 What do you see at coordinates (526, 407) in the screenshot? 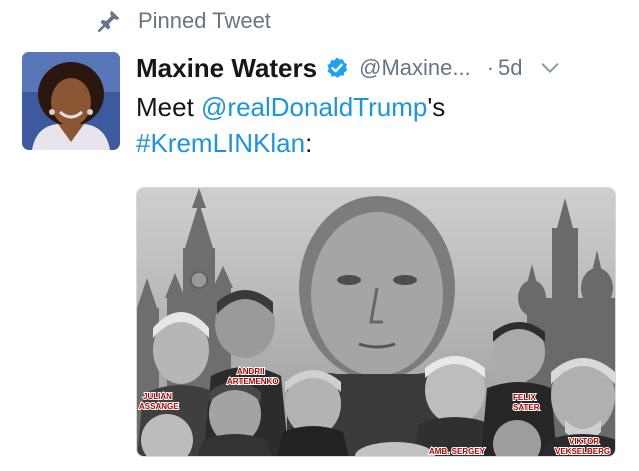
I see `caption-felix-line2: SATER` at bounding box center [526, 407].